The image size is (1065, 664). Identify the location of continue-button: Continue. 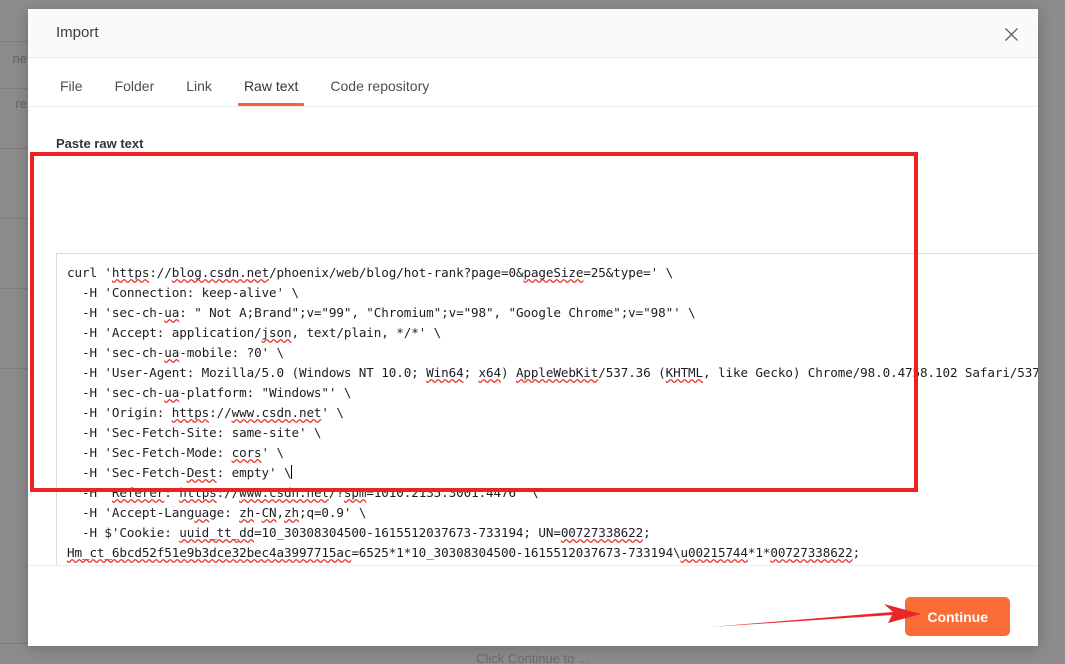
(957, 616).